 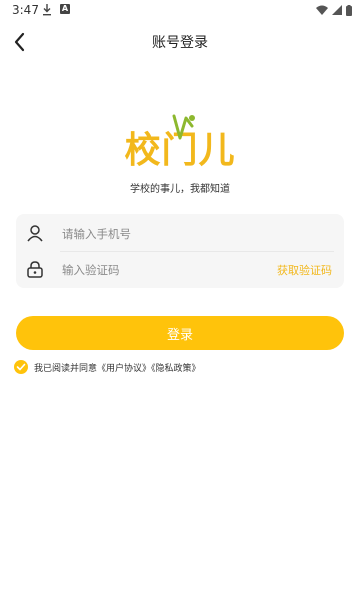 I want to click on checkmark-icon, so click(x=21, y=367).